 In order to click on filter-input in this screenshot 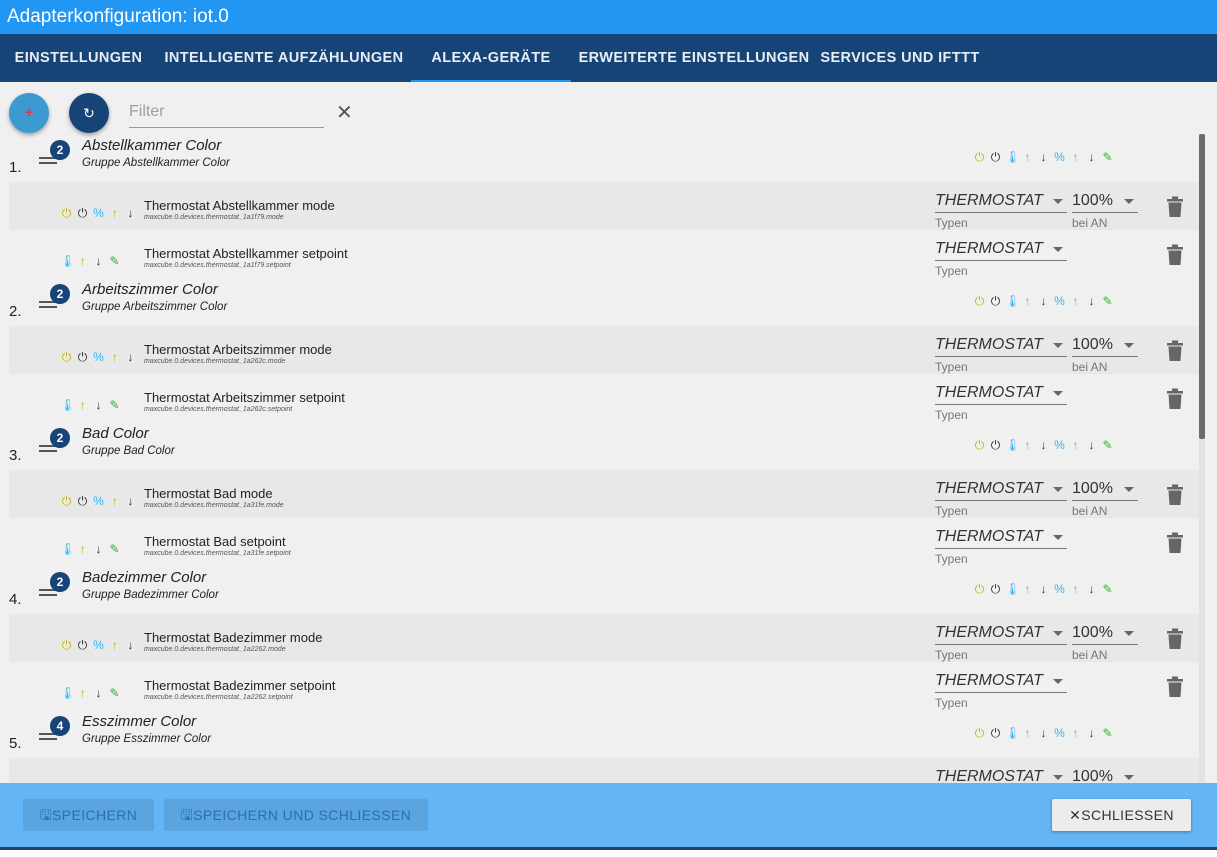, I will do `click(226, 112)`.